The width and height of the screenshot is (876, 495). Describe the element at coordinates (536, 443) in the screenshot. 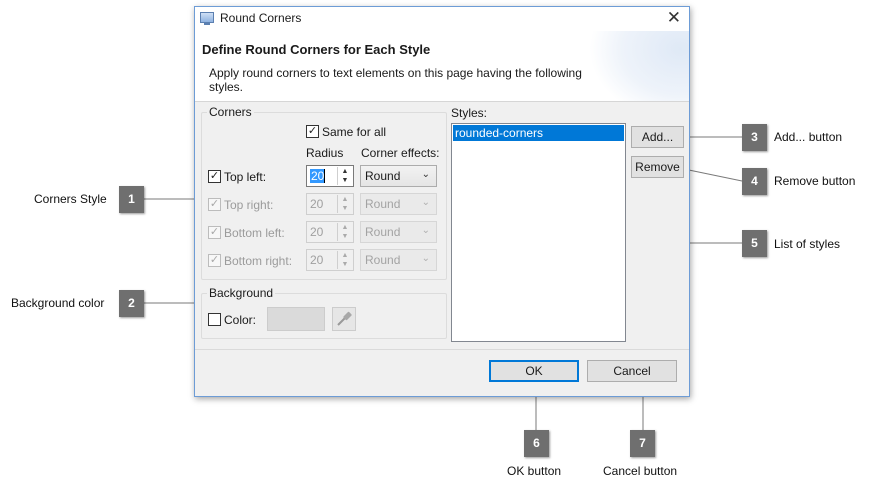

I see `callout-marker-6: 6` at that location.